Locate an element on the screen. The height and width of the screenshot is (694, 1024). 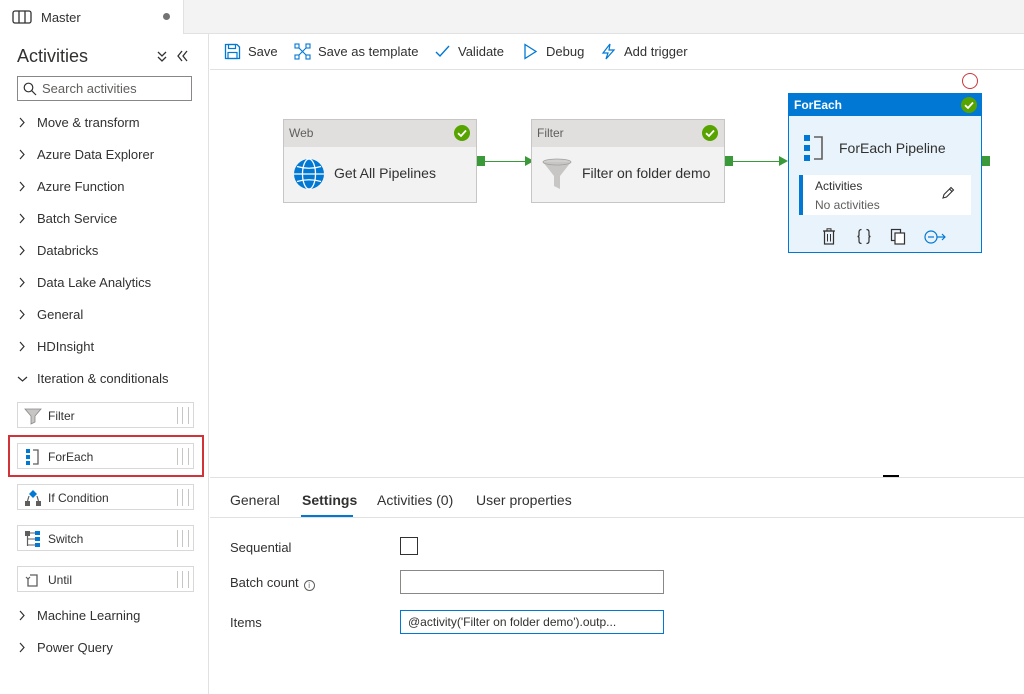
inner-activities-box: Activities No activities is located at coordinates (885, 195).